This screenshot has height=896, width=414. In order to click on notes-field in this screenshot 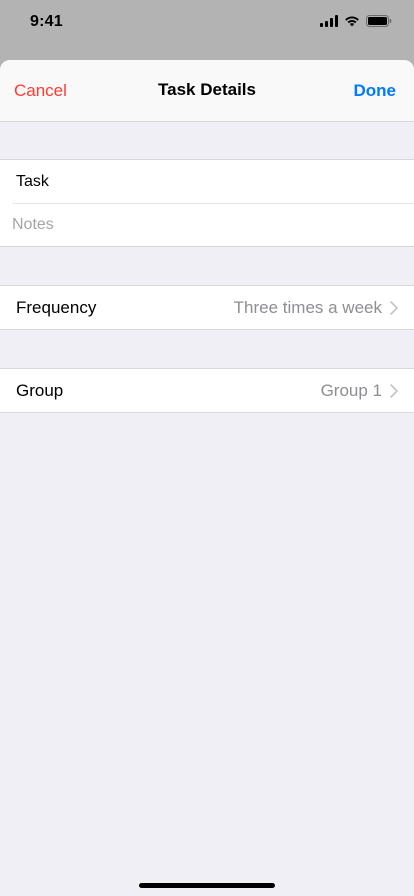, I will do `click(213, 225)`.